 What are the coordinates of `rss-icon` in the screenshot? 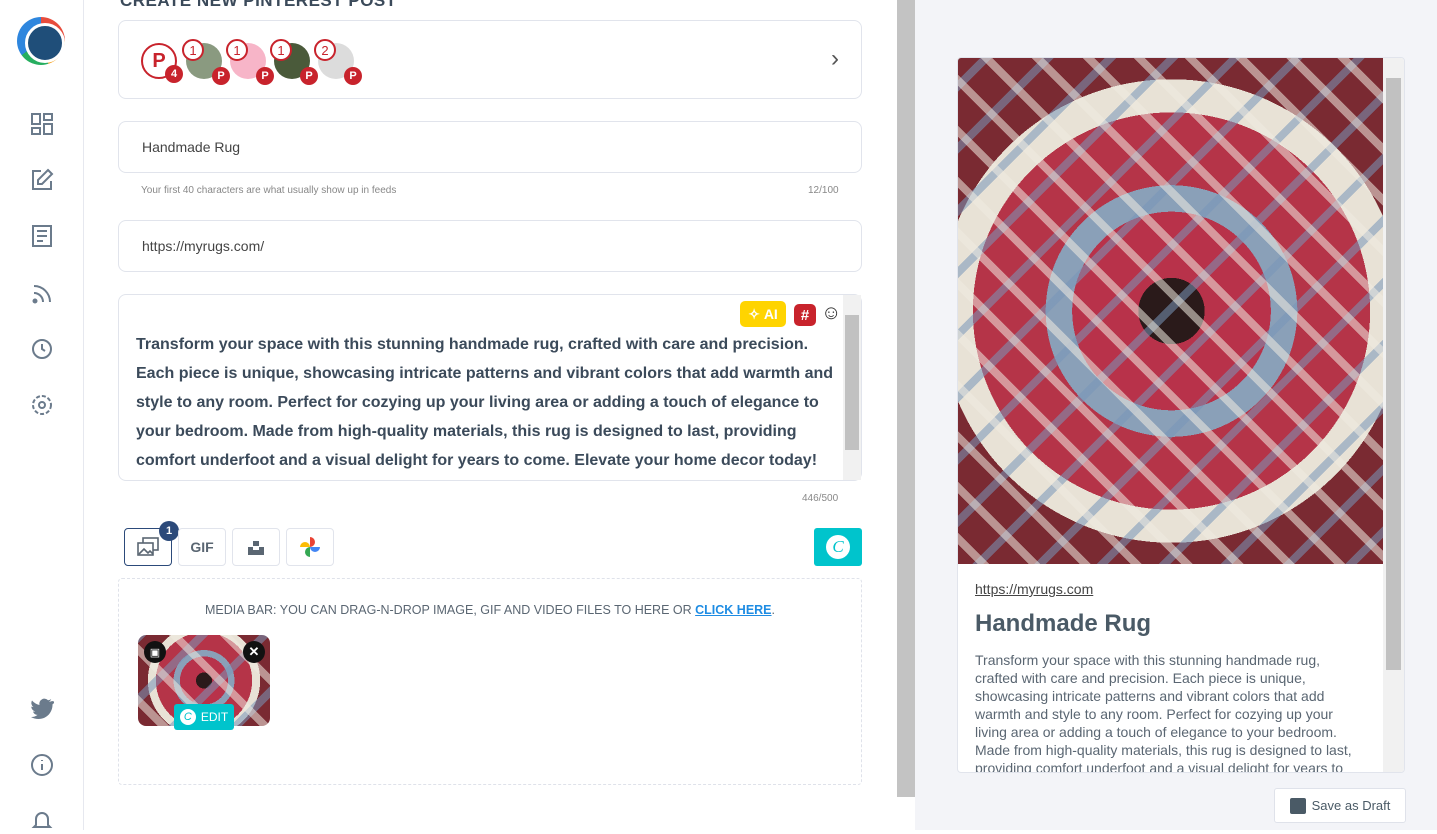 It's located at (42, 294).